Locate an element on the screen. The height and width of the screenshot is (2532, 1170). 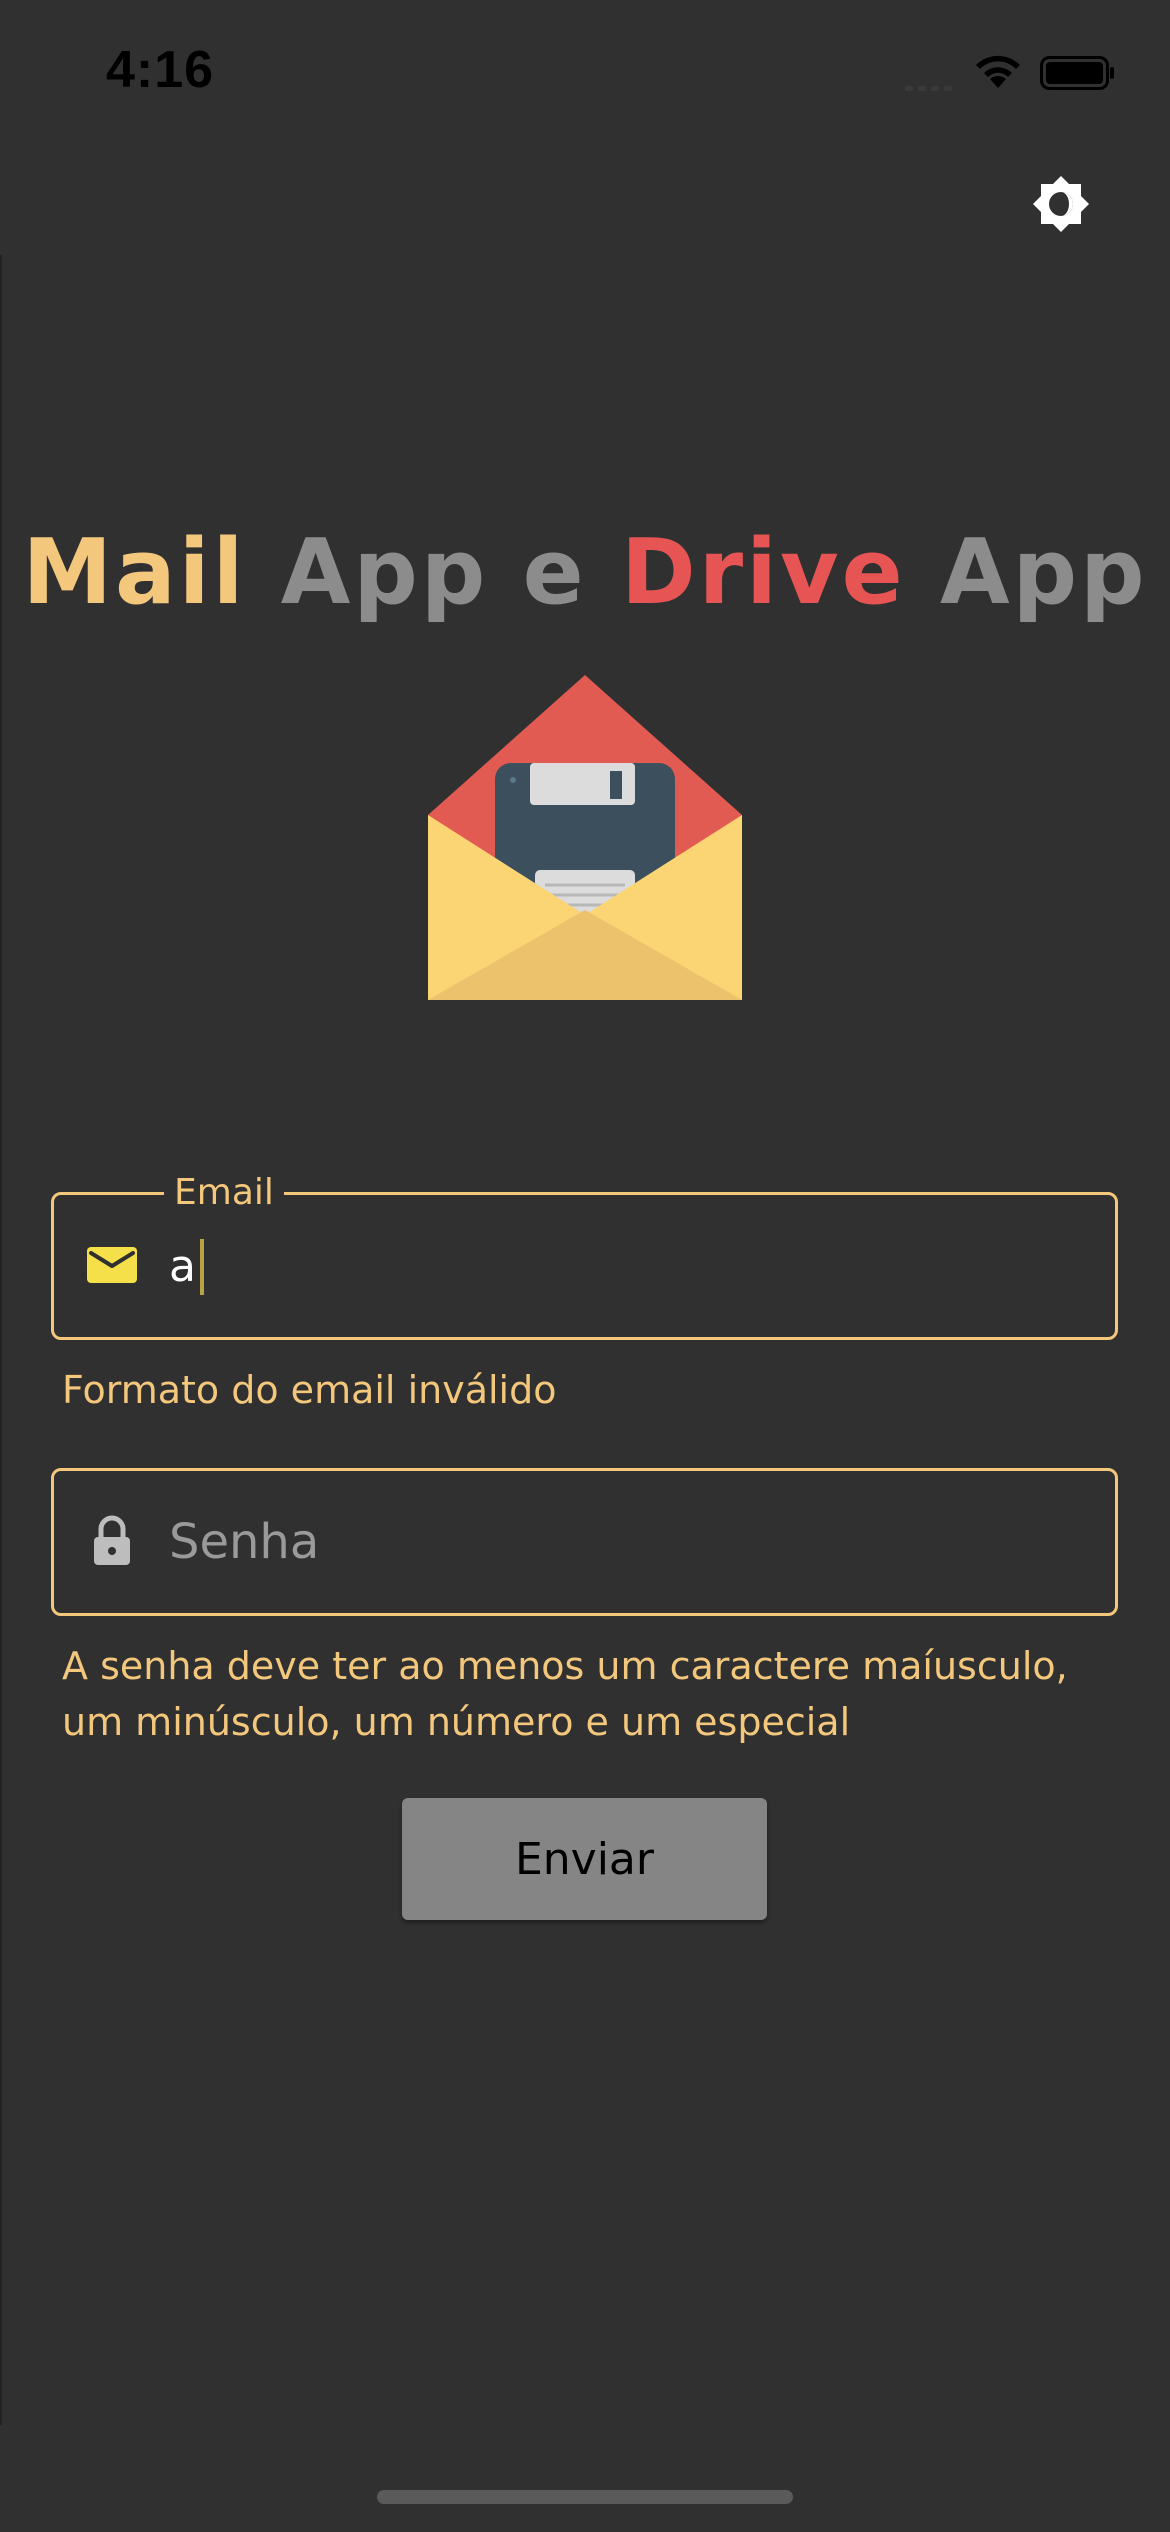
text-caret is located at coordinates (201, 1267).